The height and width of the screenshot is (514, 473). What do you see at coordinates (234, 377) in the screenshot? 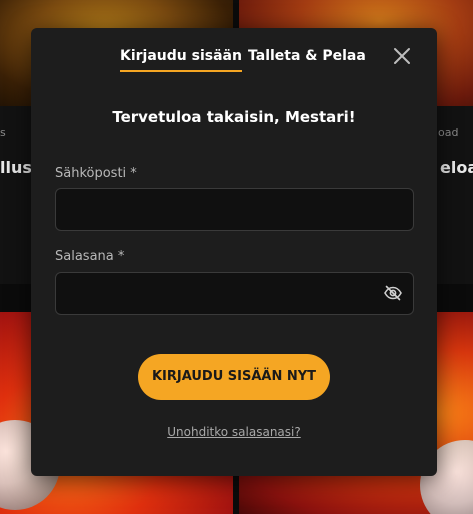
I see `login-submit-button: KIRJAUDU SISÄÄN NYT` at bounding box center [234, 377].